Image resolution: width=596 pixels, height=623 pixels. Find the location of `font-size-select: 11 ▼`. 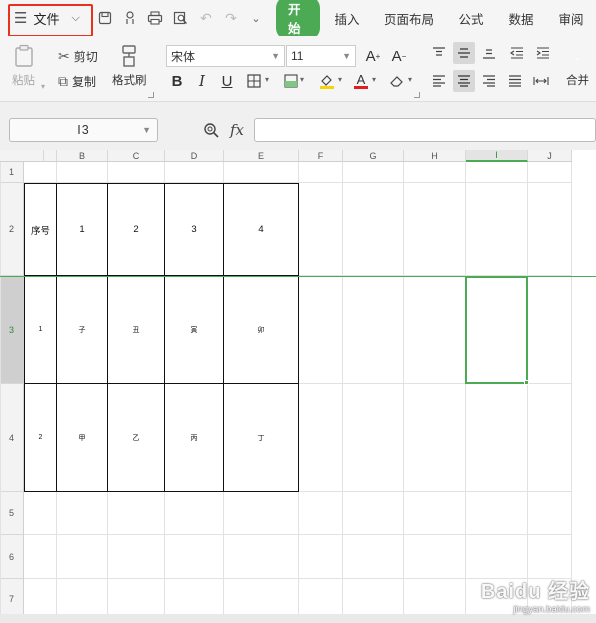

font-size-select: 11 ▼ is located at coordinates (321, 56).